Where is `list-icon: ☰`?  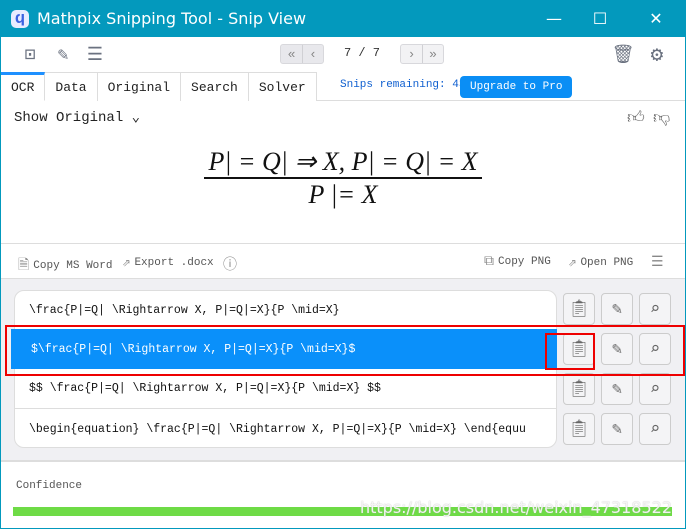 list-icon: ☰ is located at coordinates (95, 55).